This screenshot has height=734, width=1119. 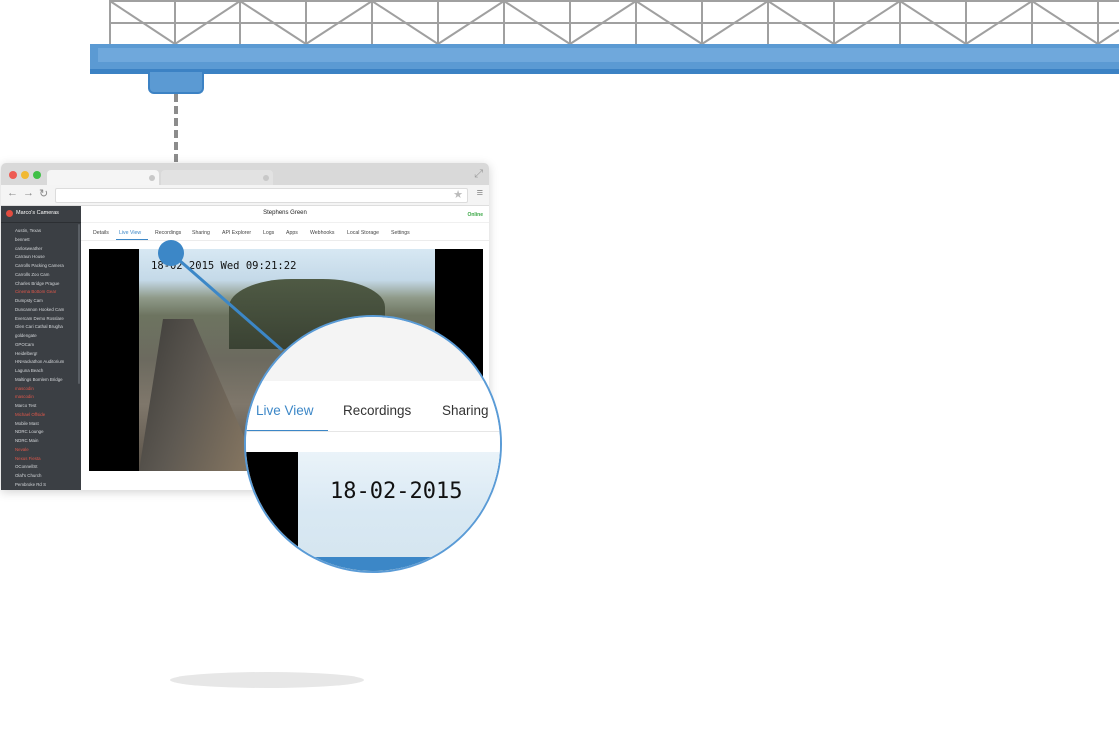 I want to click on magnifier-tab-sharing: Sharing, so click(x=465, y=410).